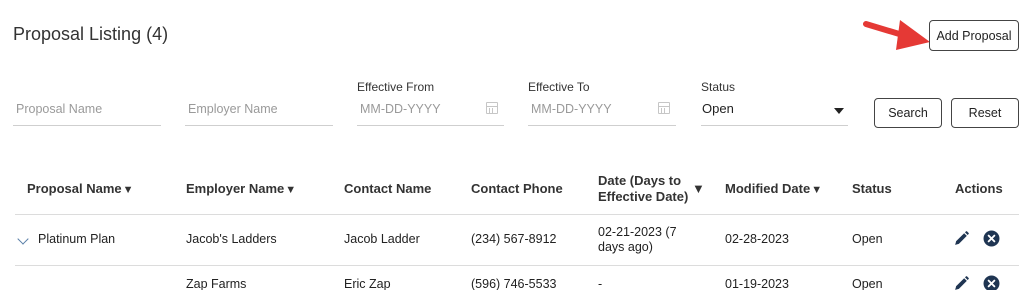  Describe the element at coordinates (872, 188) in the screenshot. I see `col-header-status: Status` at that location.